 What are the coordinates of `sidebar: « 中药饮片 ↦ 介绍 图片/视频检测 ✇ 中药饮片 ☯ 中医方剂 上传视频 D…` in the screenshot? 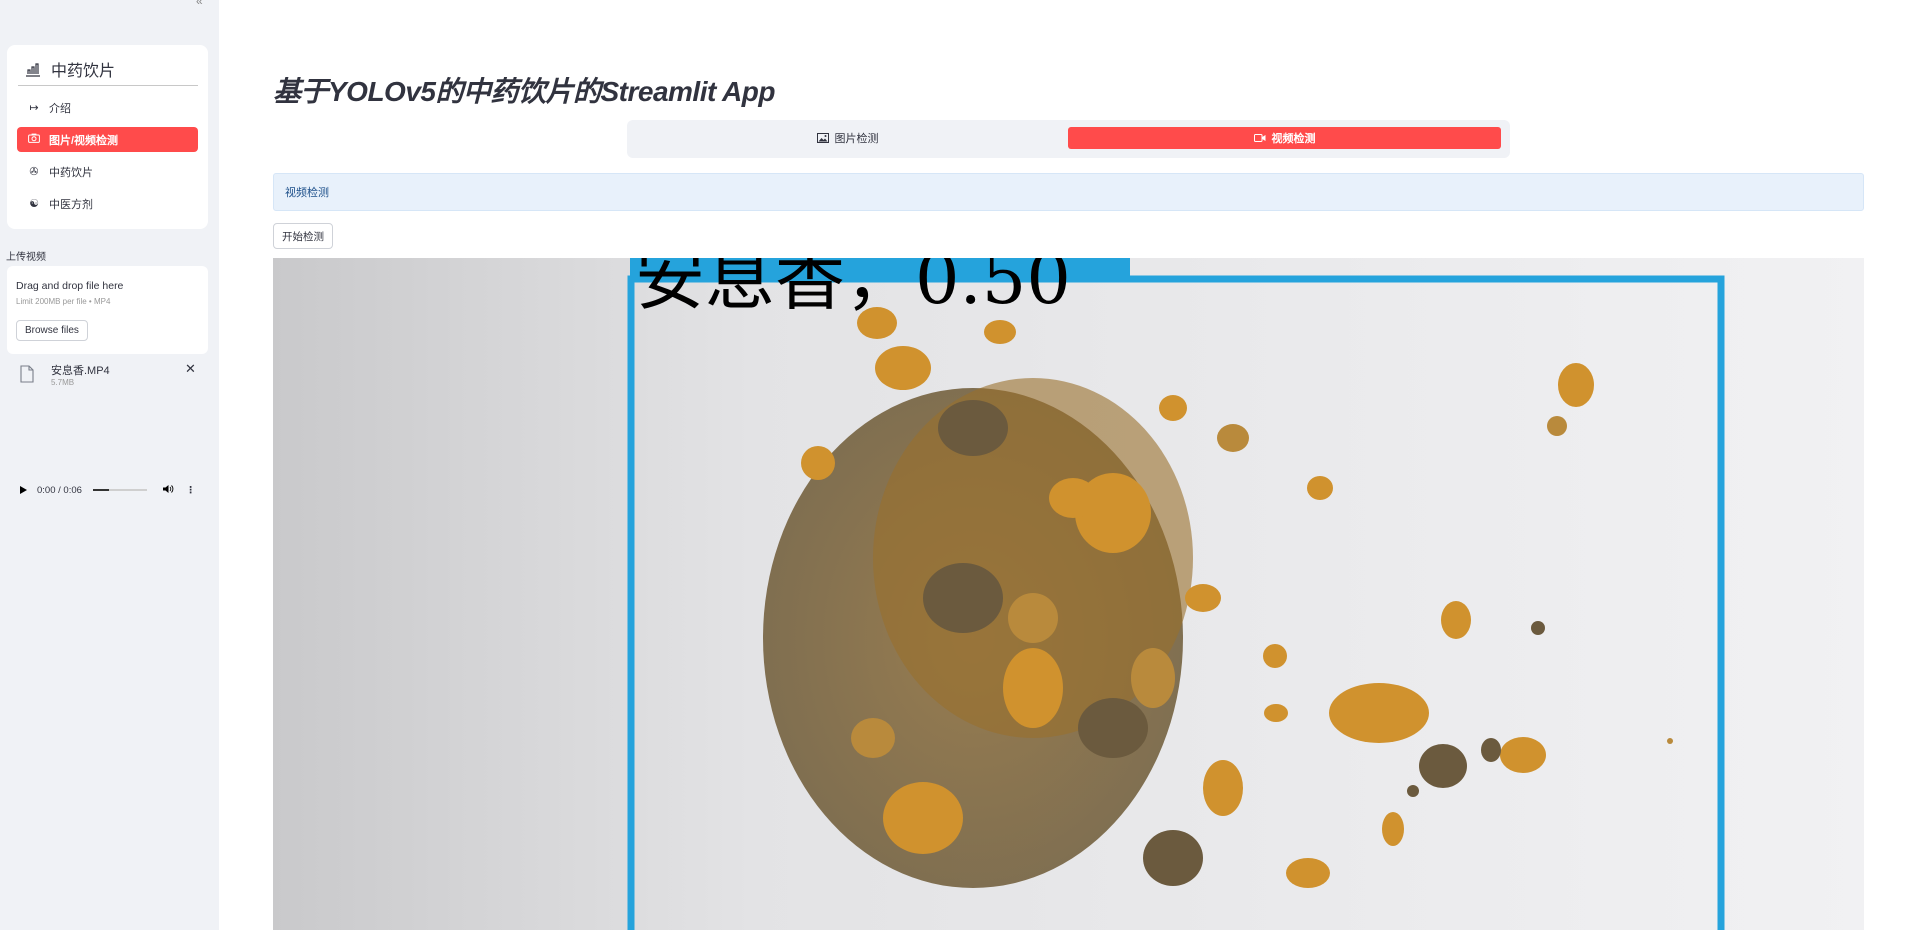 It's located at (109, 465).